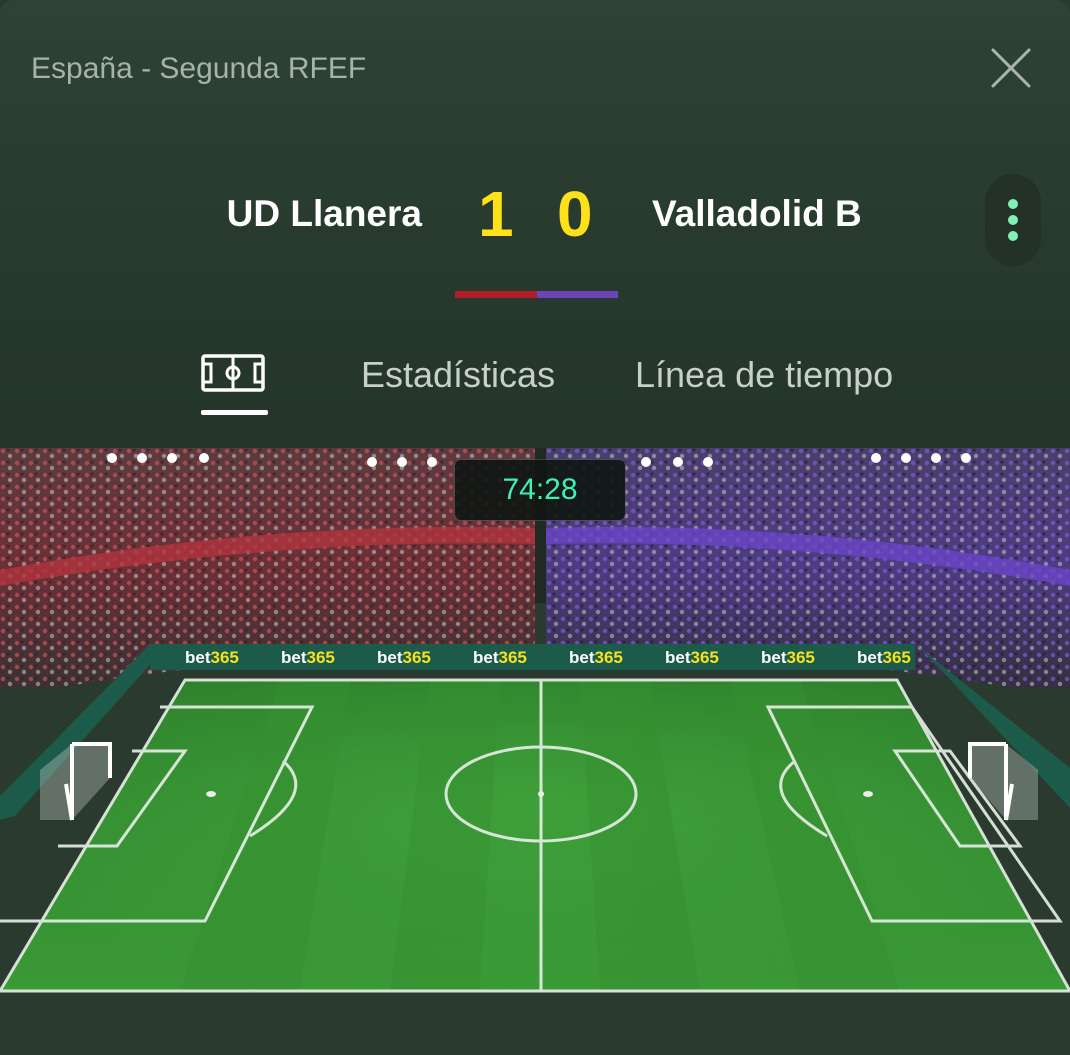 The height and width of the screenshot is (1055, 1070). What do you see at coordinates (1013, 204) in the screenshot?
I see `more-vertical-icon` at bounding box center [1013, 204].